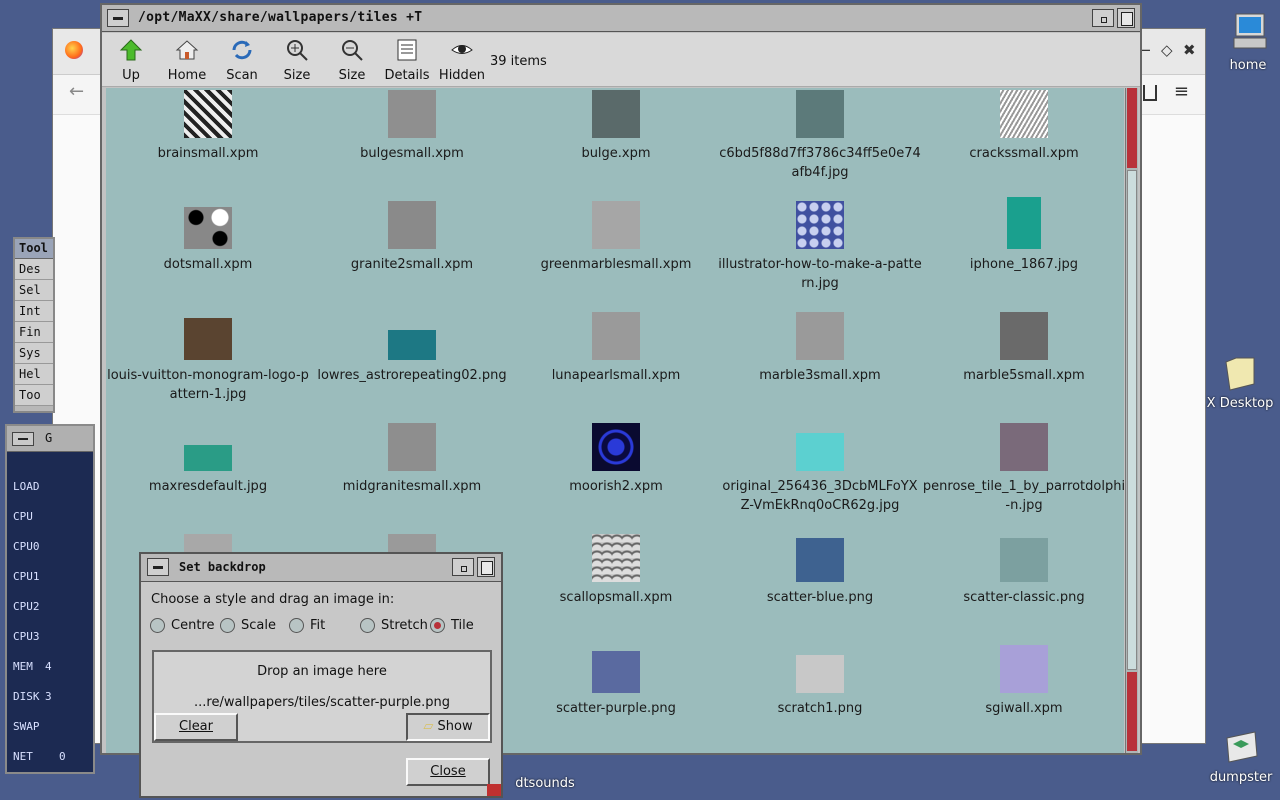 This screenshot has width=1280, height=800. What do you see at coordinates (131, 60) in the screenshot?
I see `up-button: Up` at bounding box center [131, 60].